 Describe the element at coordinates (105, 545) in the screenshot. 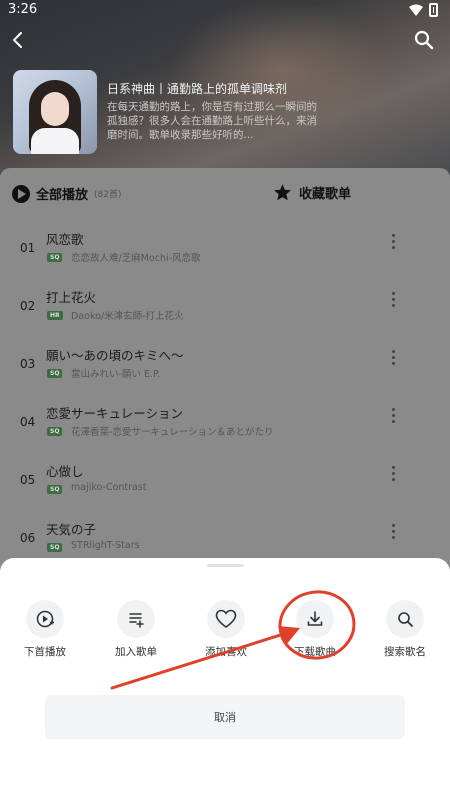

I see `song-subtitle: STRlighT-Stars` at that location.